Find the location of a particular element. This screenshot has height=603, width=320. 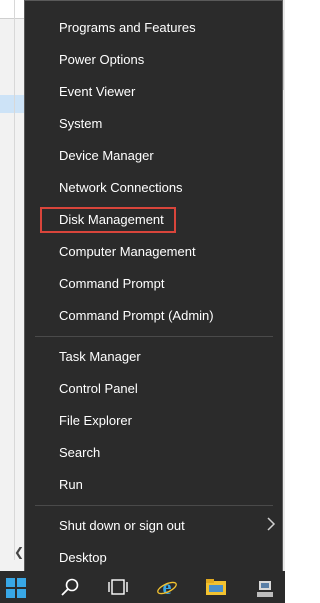

menu-item-disk-management: Disk Management is located at coordinates (111, 220).